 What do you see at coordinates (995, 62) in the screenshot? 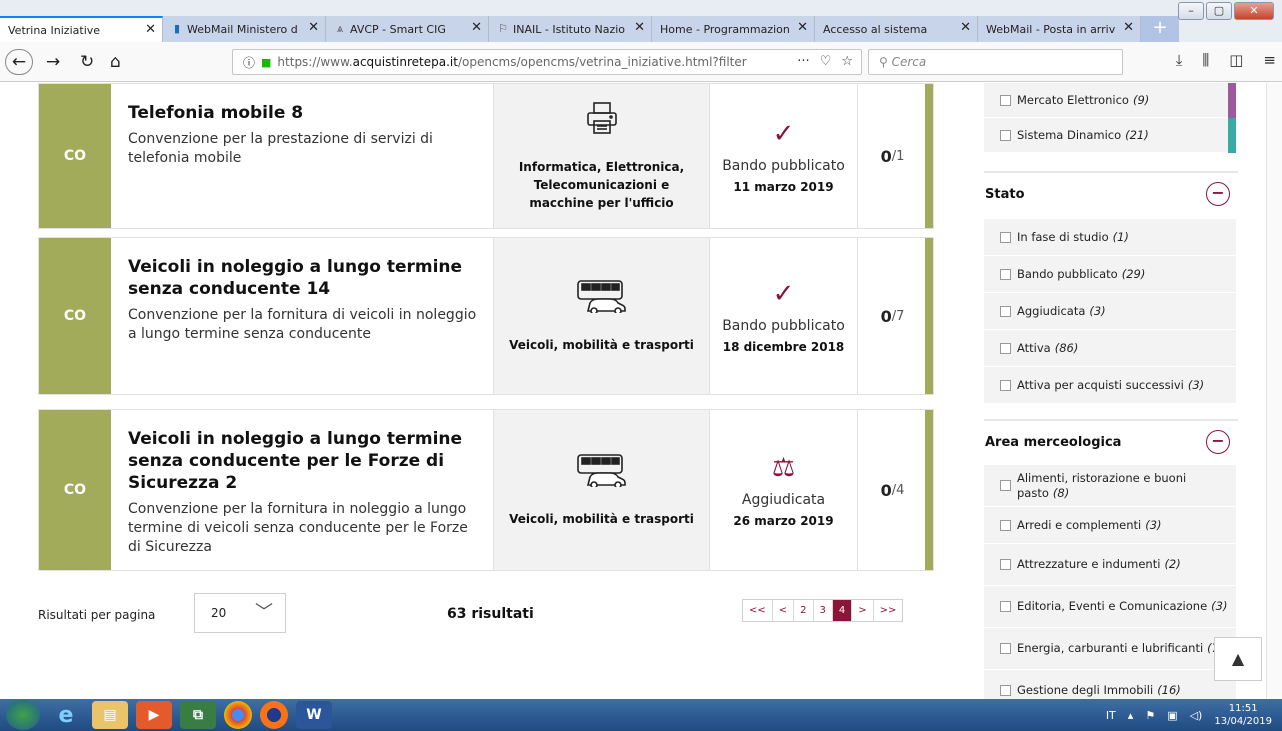
I see `search-input: ⚲ Cerca` at bounding box center [995, 62].